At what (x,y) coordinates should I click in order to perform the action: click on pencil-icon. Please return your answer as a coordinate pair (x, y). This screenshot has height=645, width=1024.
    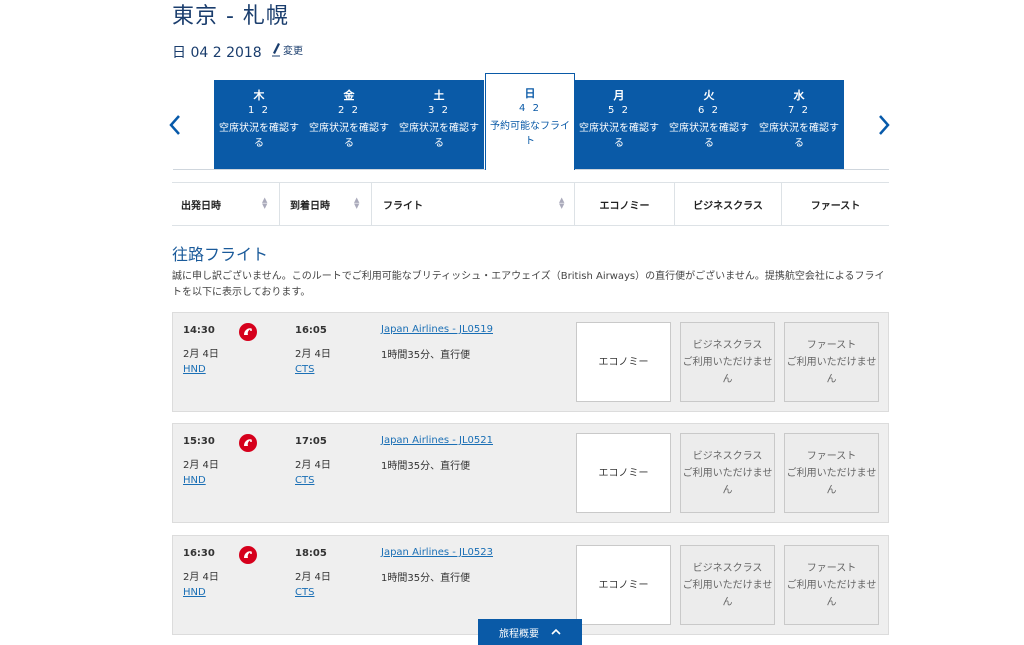
    Looking at the image, I should click on (276, 49).